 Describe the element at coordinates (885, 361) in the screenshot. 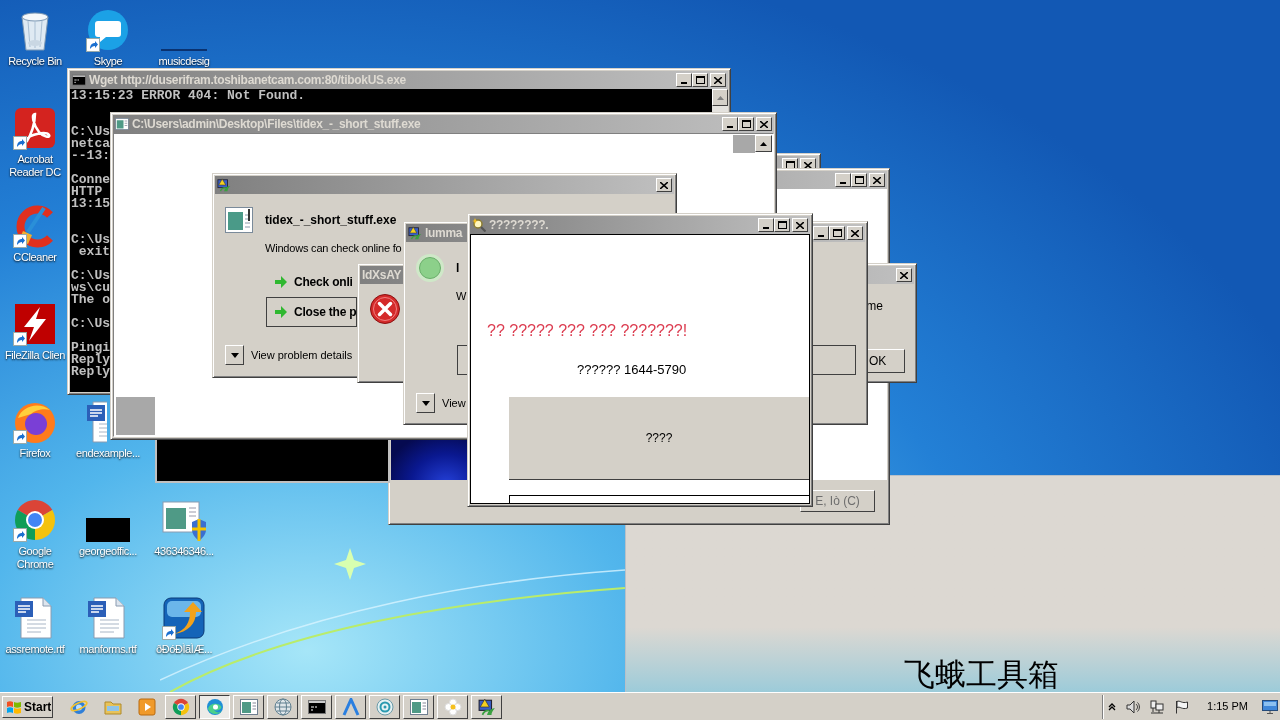

I see `dialog-button: OK` at that location.